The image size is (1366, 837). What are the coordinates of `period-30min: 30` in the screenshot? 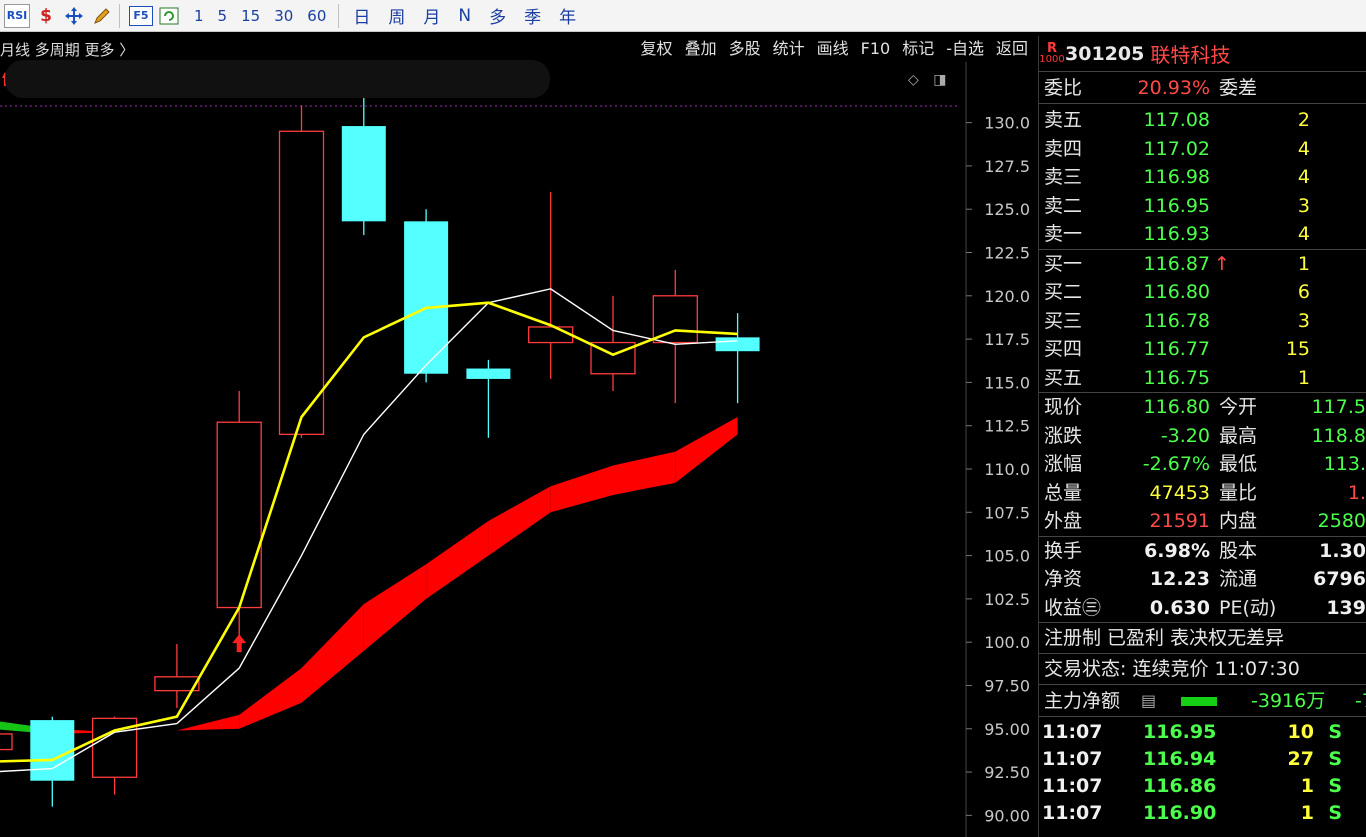 It's located at (283, 16).